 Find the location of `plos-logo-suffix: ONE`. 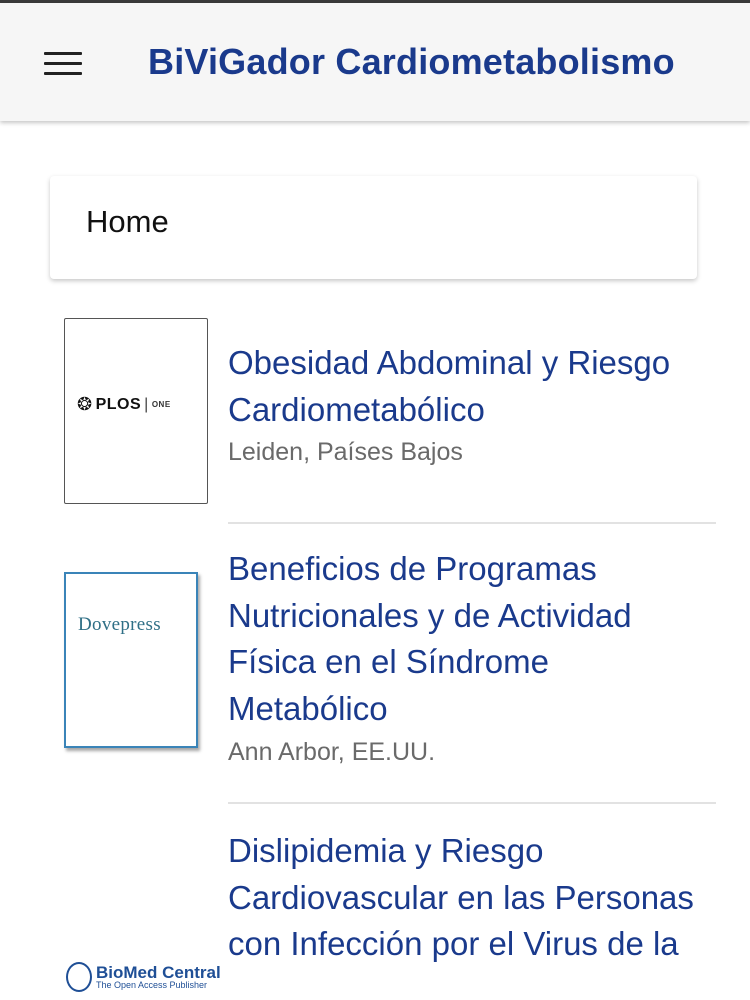

plos-logo-suffix: ONE is located at coordinates (161, 404).